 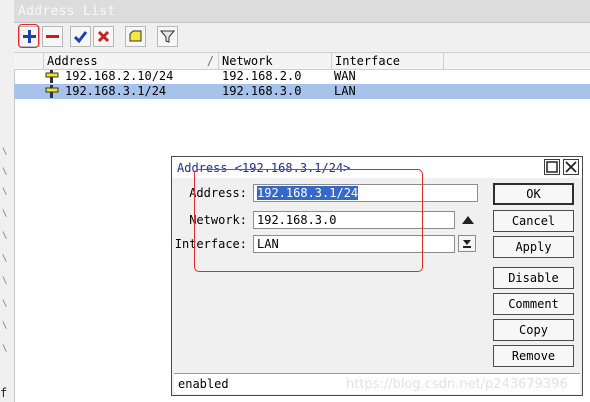 I want to click on remove-button, so click(x=52, y=36).